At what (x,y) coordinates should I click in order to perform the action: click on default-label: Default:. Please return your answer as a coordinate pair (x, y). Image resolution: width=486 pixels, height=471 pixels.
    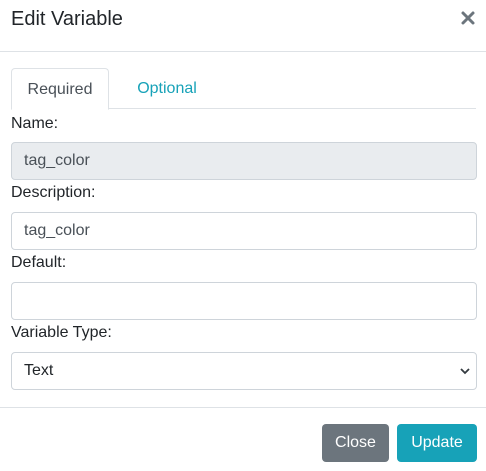
    Looking at the image, I should click on (39, 262).